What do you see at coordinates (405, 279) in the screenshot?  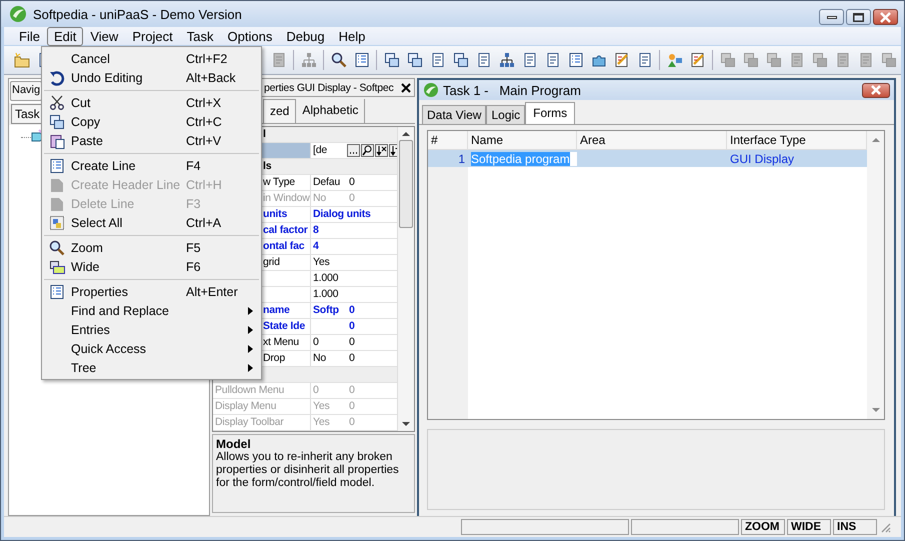 I see `scrollbar` at bounding box center [405, 279].